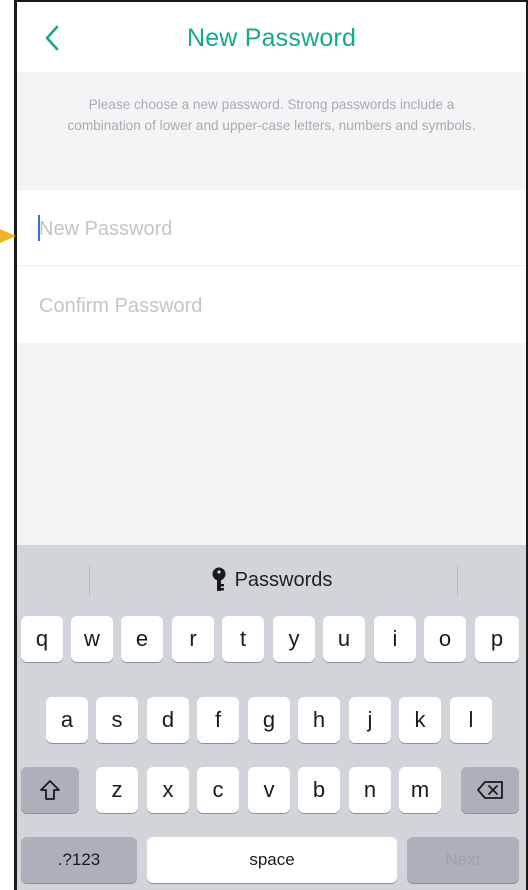 The height and width of the screenshot is (890, 528). Describe the element at coordinates (92, 639) in the screenshot. I see `key-w: w` at that location.